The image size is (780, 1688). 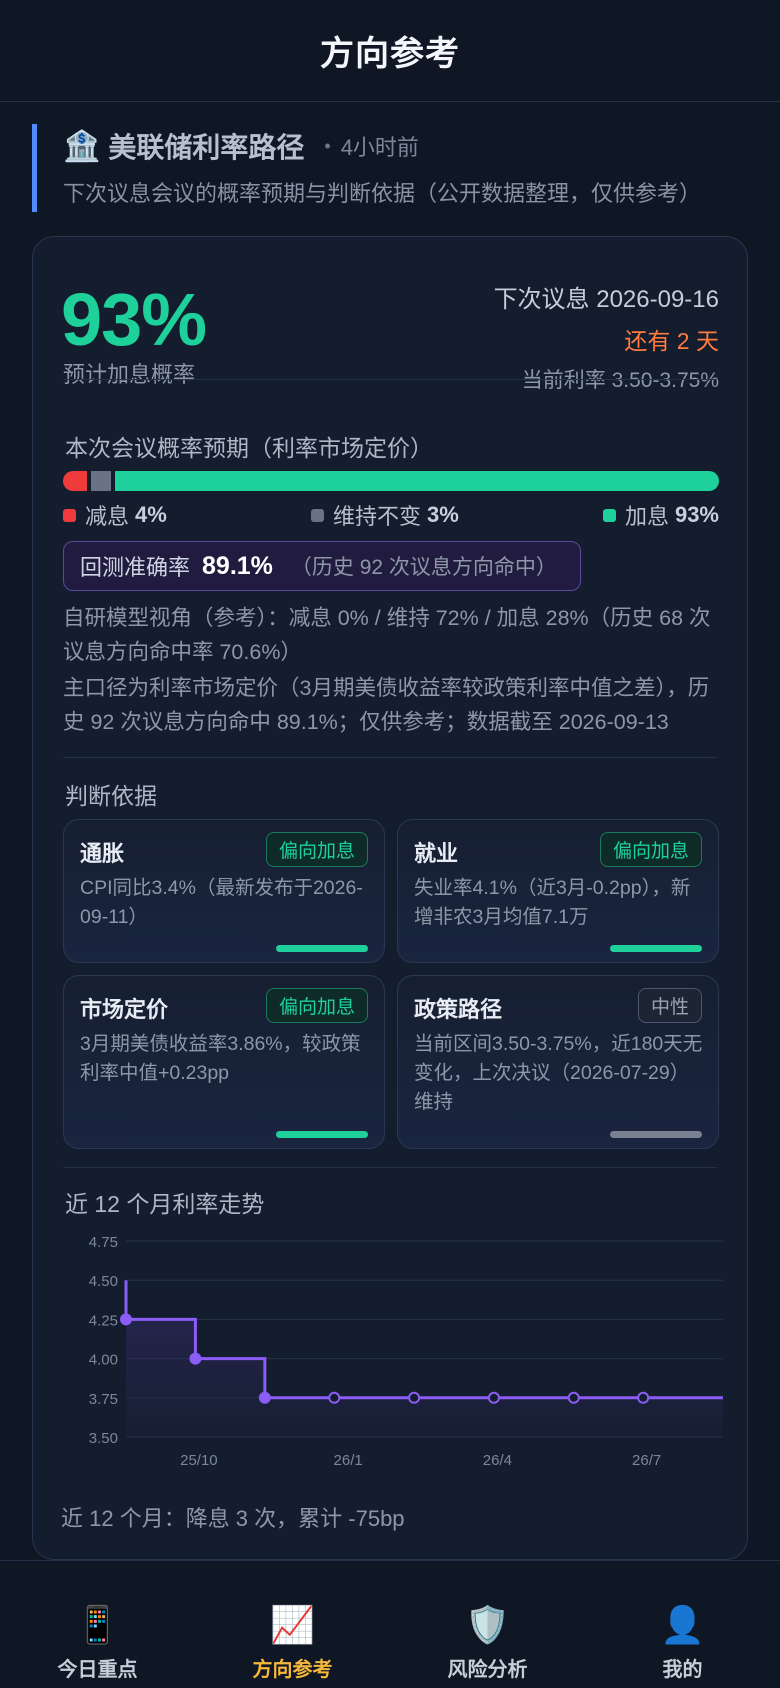 What do you see at coordinates (420, 1460) in the screenshot?
I see `chart-x-ticks: 25/10 26/1 26/4 26/7` at bounding box center [420, 1460].